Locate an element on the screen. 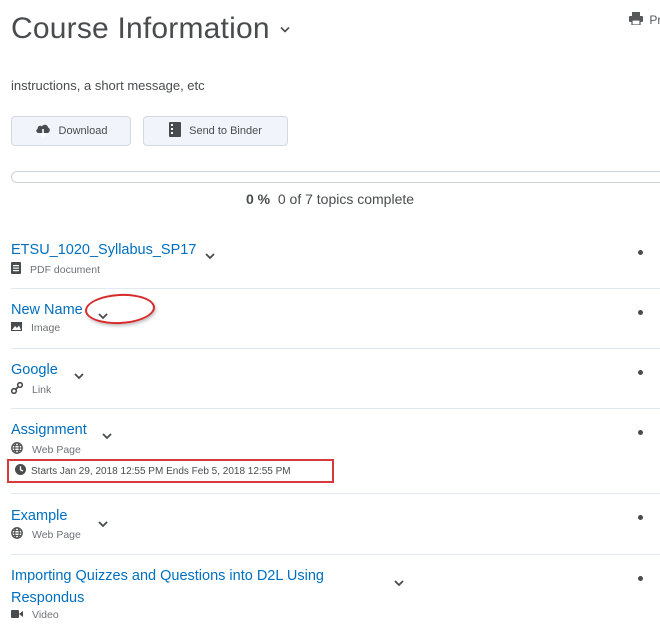 Image resolution: width=660 pixels, height=625 pixels. download-button: Download is located at coordinates (71, 131).